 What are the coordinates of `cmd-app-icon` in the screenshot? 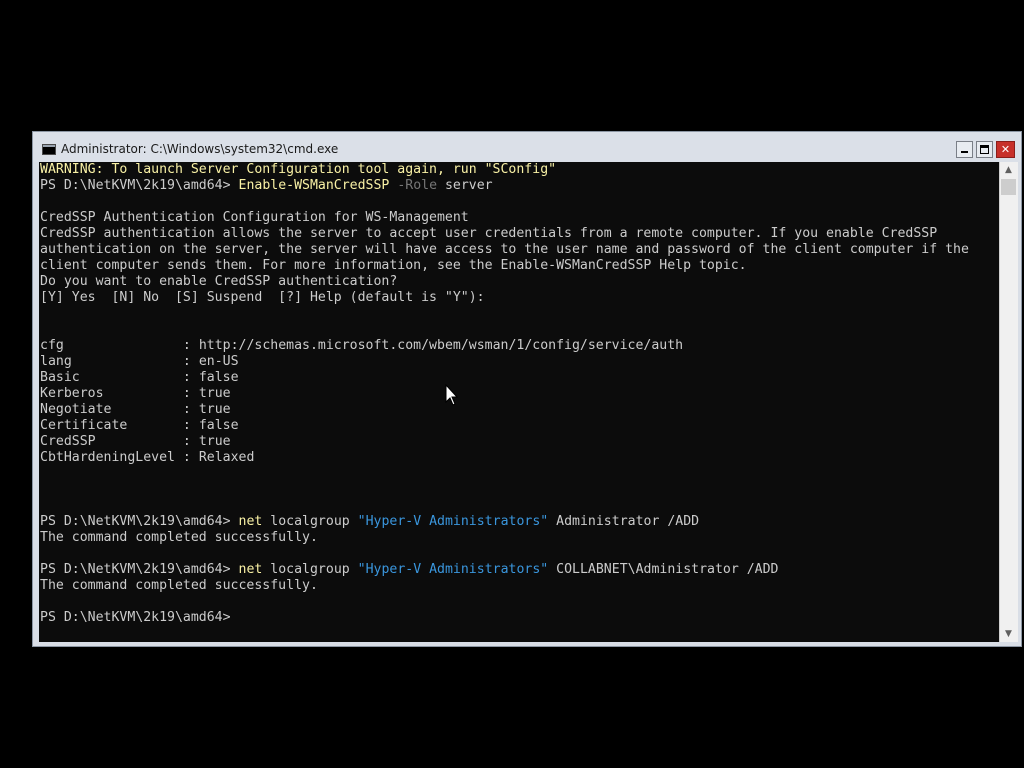 It's located at (49, 149).